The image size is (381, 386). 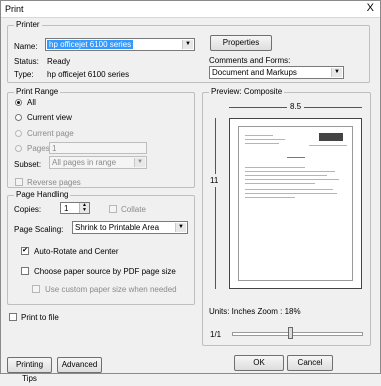 What do you see at coordinates (50, 133) in the screenshot?
I see `radio-current-page-label: Current page` at bounding box center [50, 133].